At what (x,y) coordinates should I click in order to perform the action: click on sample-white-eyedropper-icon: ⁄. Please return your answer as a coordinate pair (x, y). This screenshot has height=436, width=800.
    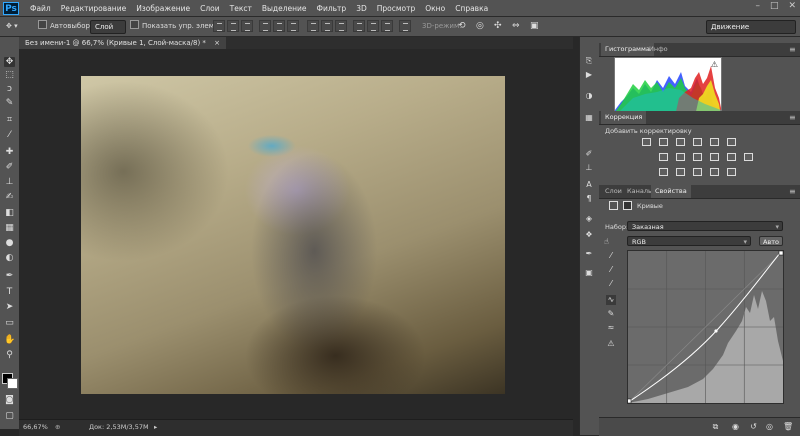
    Looking at the image, I should click on (611, 284).